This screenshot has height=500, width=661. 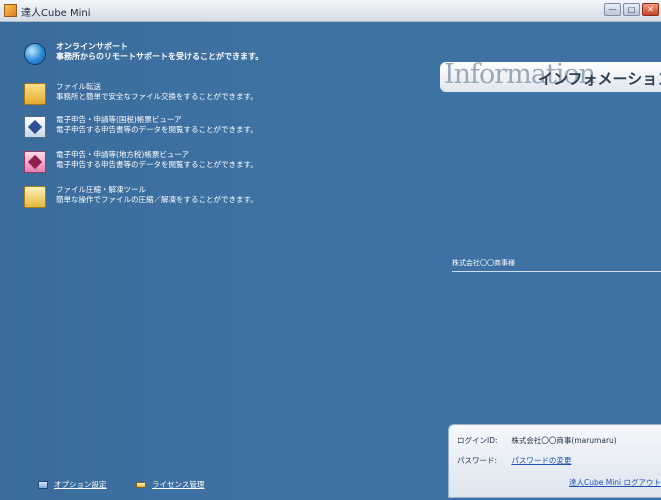 What do you see at coordinates (556, 265) in the screenshot?
I see `company-name: 株式会社〇〇商事様` at bounding box center [556, 265].